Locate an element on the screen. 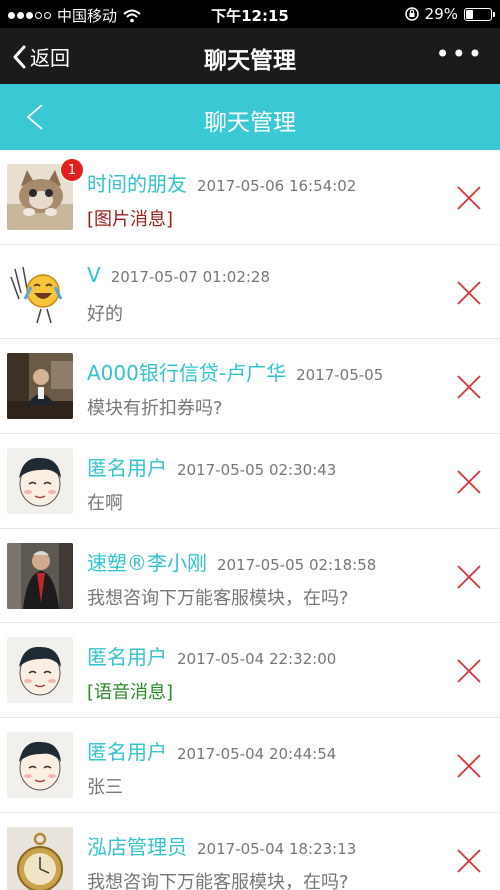  chat-header: A000银行信贷-卢广华 2017-05-05 is located at coordinates (235, 371).